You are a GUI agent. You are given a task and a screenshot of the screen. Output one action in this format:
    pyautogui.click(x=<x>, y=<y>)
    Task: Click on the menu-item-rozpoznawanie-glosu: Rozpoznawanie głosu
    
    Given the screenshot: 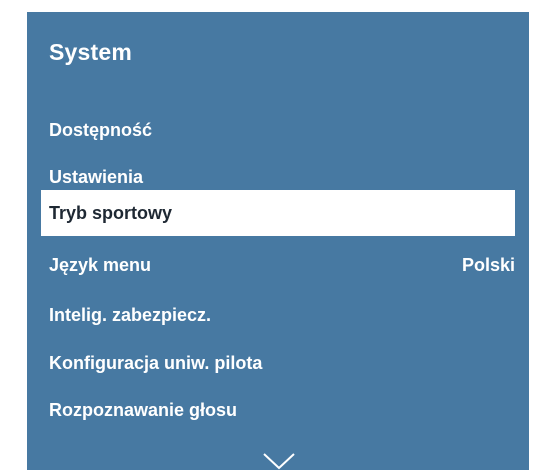 What is the action you would take?
    pyautogui.click(x=278, y=410)
    